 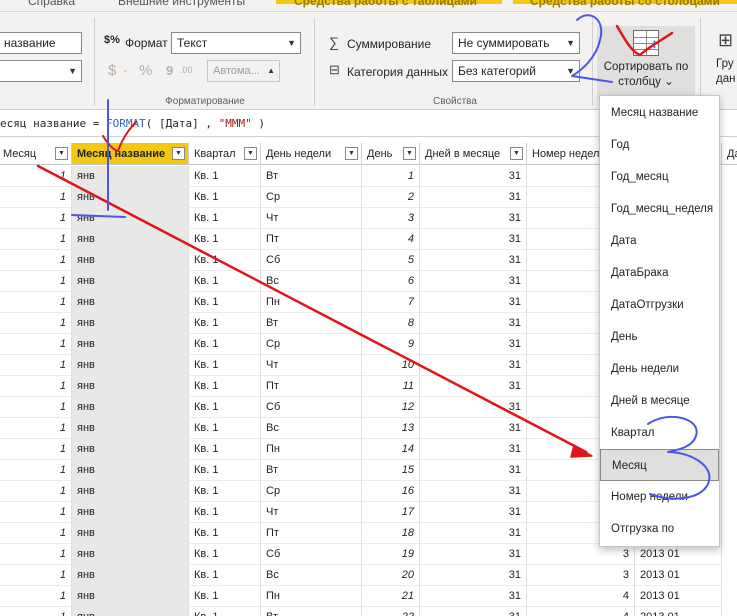 I want to click on data-groups-label-2: дан, so click(x=725, y=79).